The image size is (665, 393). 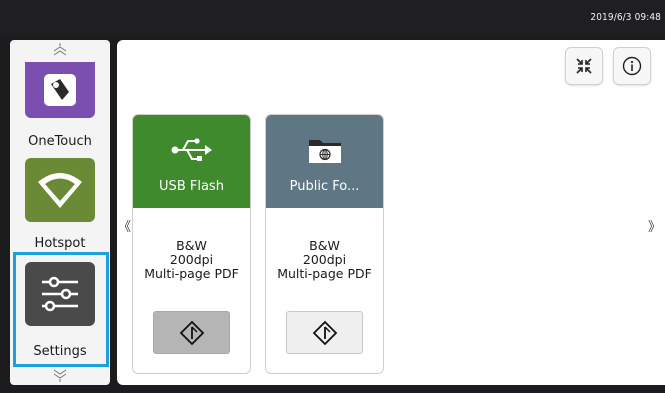 What do you see at coordinates (191, 149) in the screenshot?
I see `usb-icon` at bounding box center [191, 149].